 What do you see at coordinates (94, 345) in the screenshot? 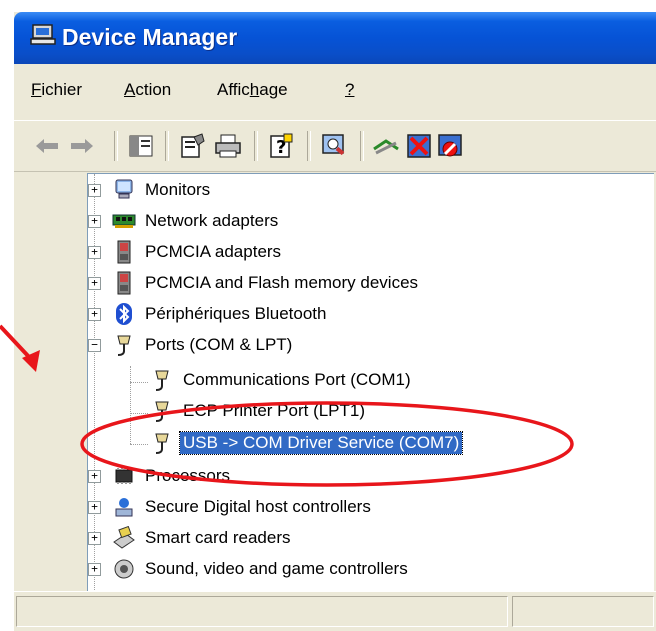
I see `collapse-minus-icon: −` at bounding box center [94, 345].